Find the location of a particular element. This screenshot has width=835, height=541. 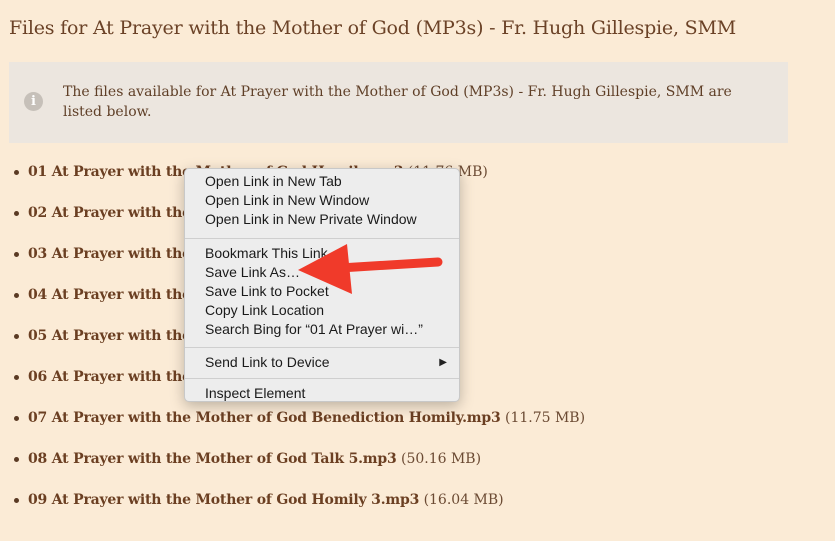

menu-item-send-to-device: Send Link to Device ▶ is located at coordinates (322, 362).